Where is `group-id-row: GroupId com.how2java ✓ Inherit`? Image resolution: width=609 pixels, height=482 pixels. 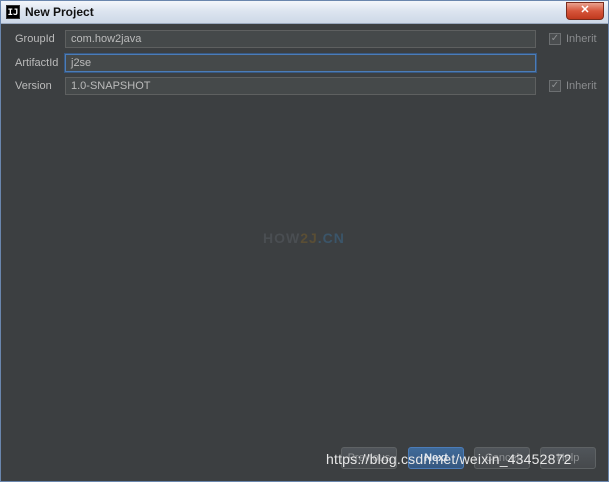 group-id-row: GroupId com.how2java ✓ Inherit is located at coordinates (304, 40).